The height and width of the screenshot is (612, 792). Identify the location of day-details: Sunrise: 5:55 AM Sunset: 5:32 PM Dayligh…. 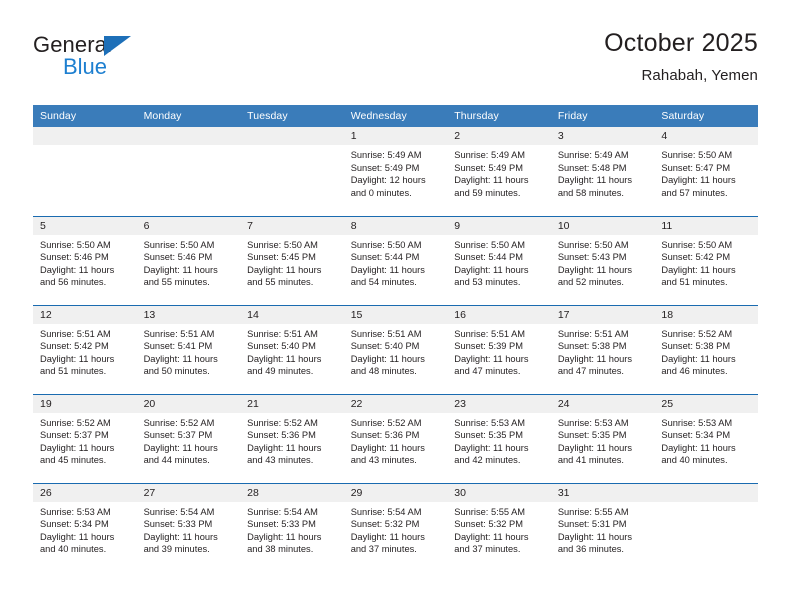
(499, 529).